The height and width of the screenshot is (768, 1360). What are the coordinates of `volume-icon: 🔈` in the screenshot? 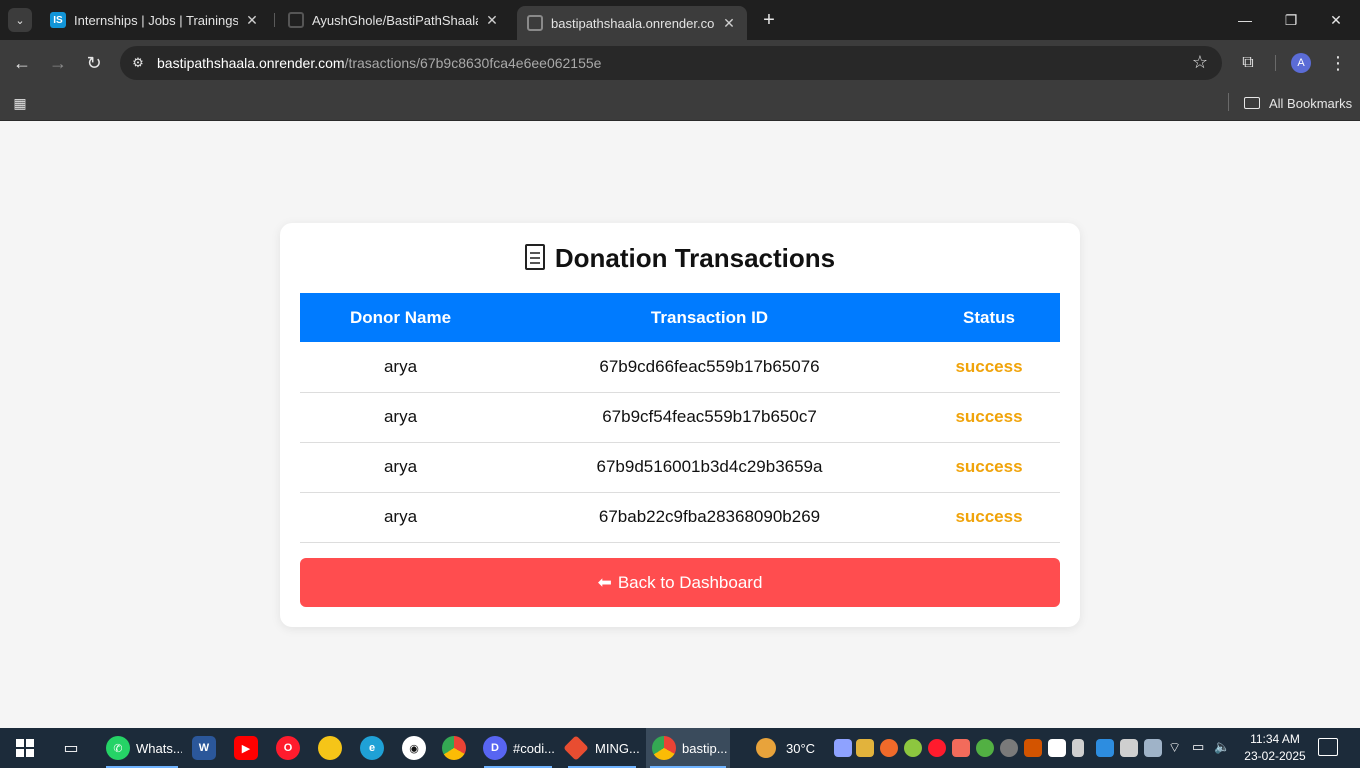 It's located at (1223, 748).